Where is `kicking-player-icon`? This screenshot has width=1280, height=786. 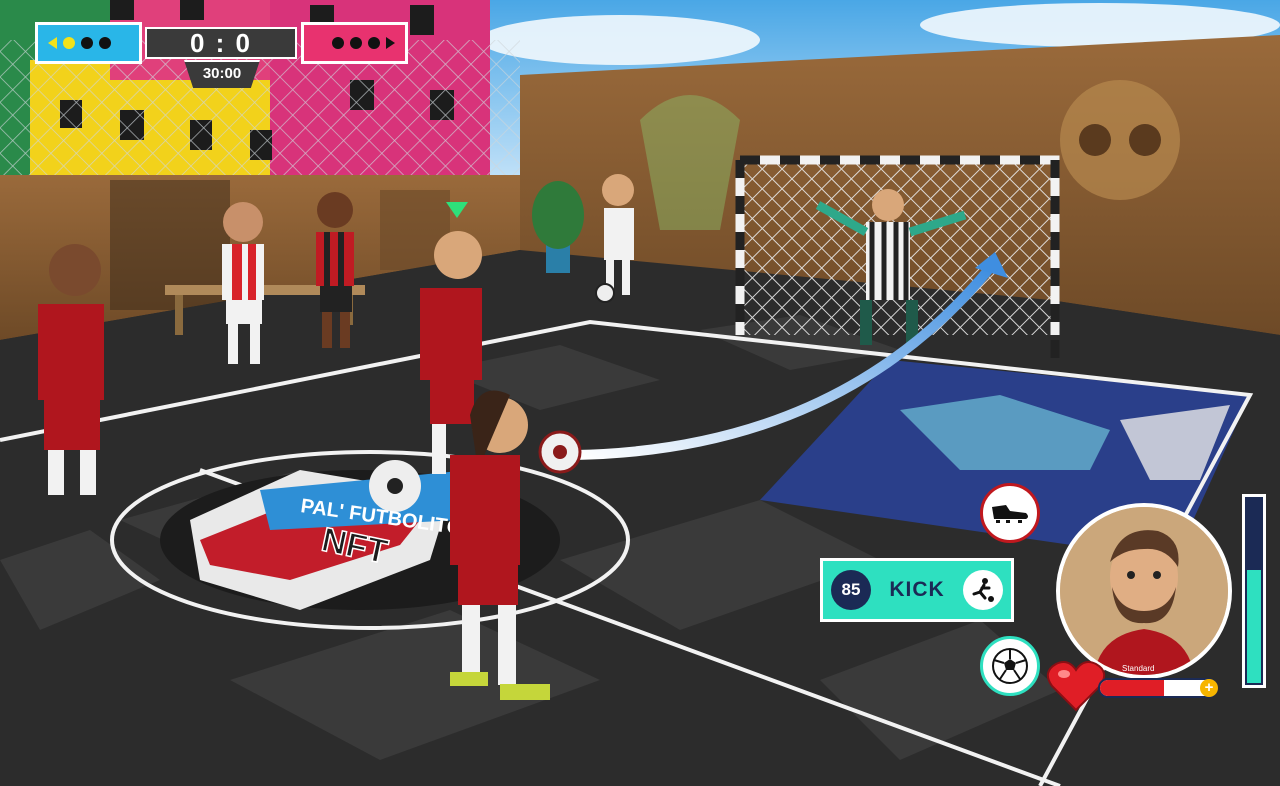
kicking-player-icon is located at coordinates (983, 590).